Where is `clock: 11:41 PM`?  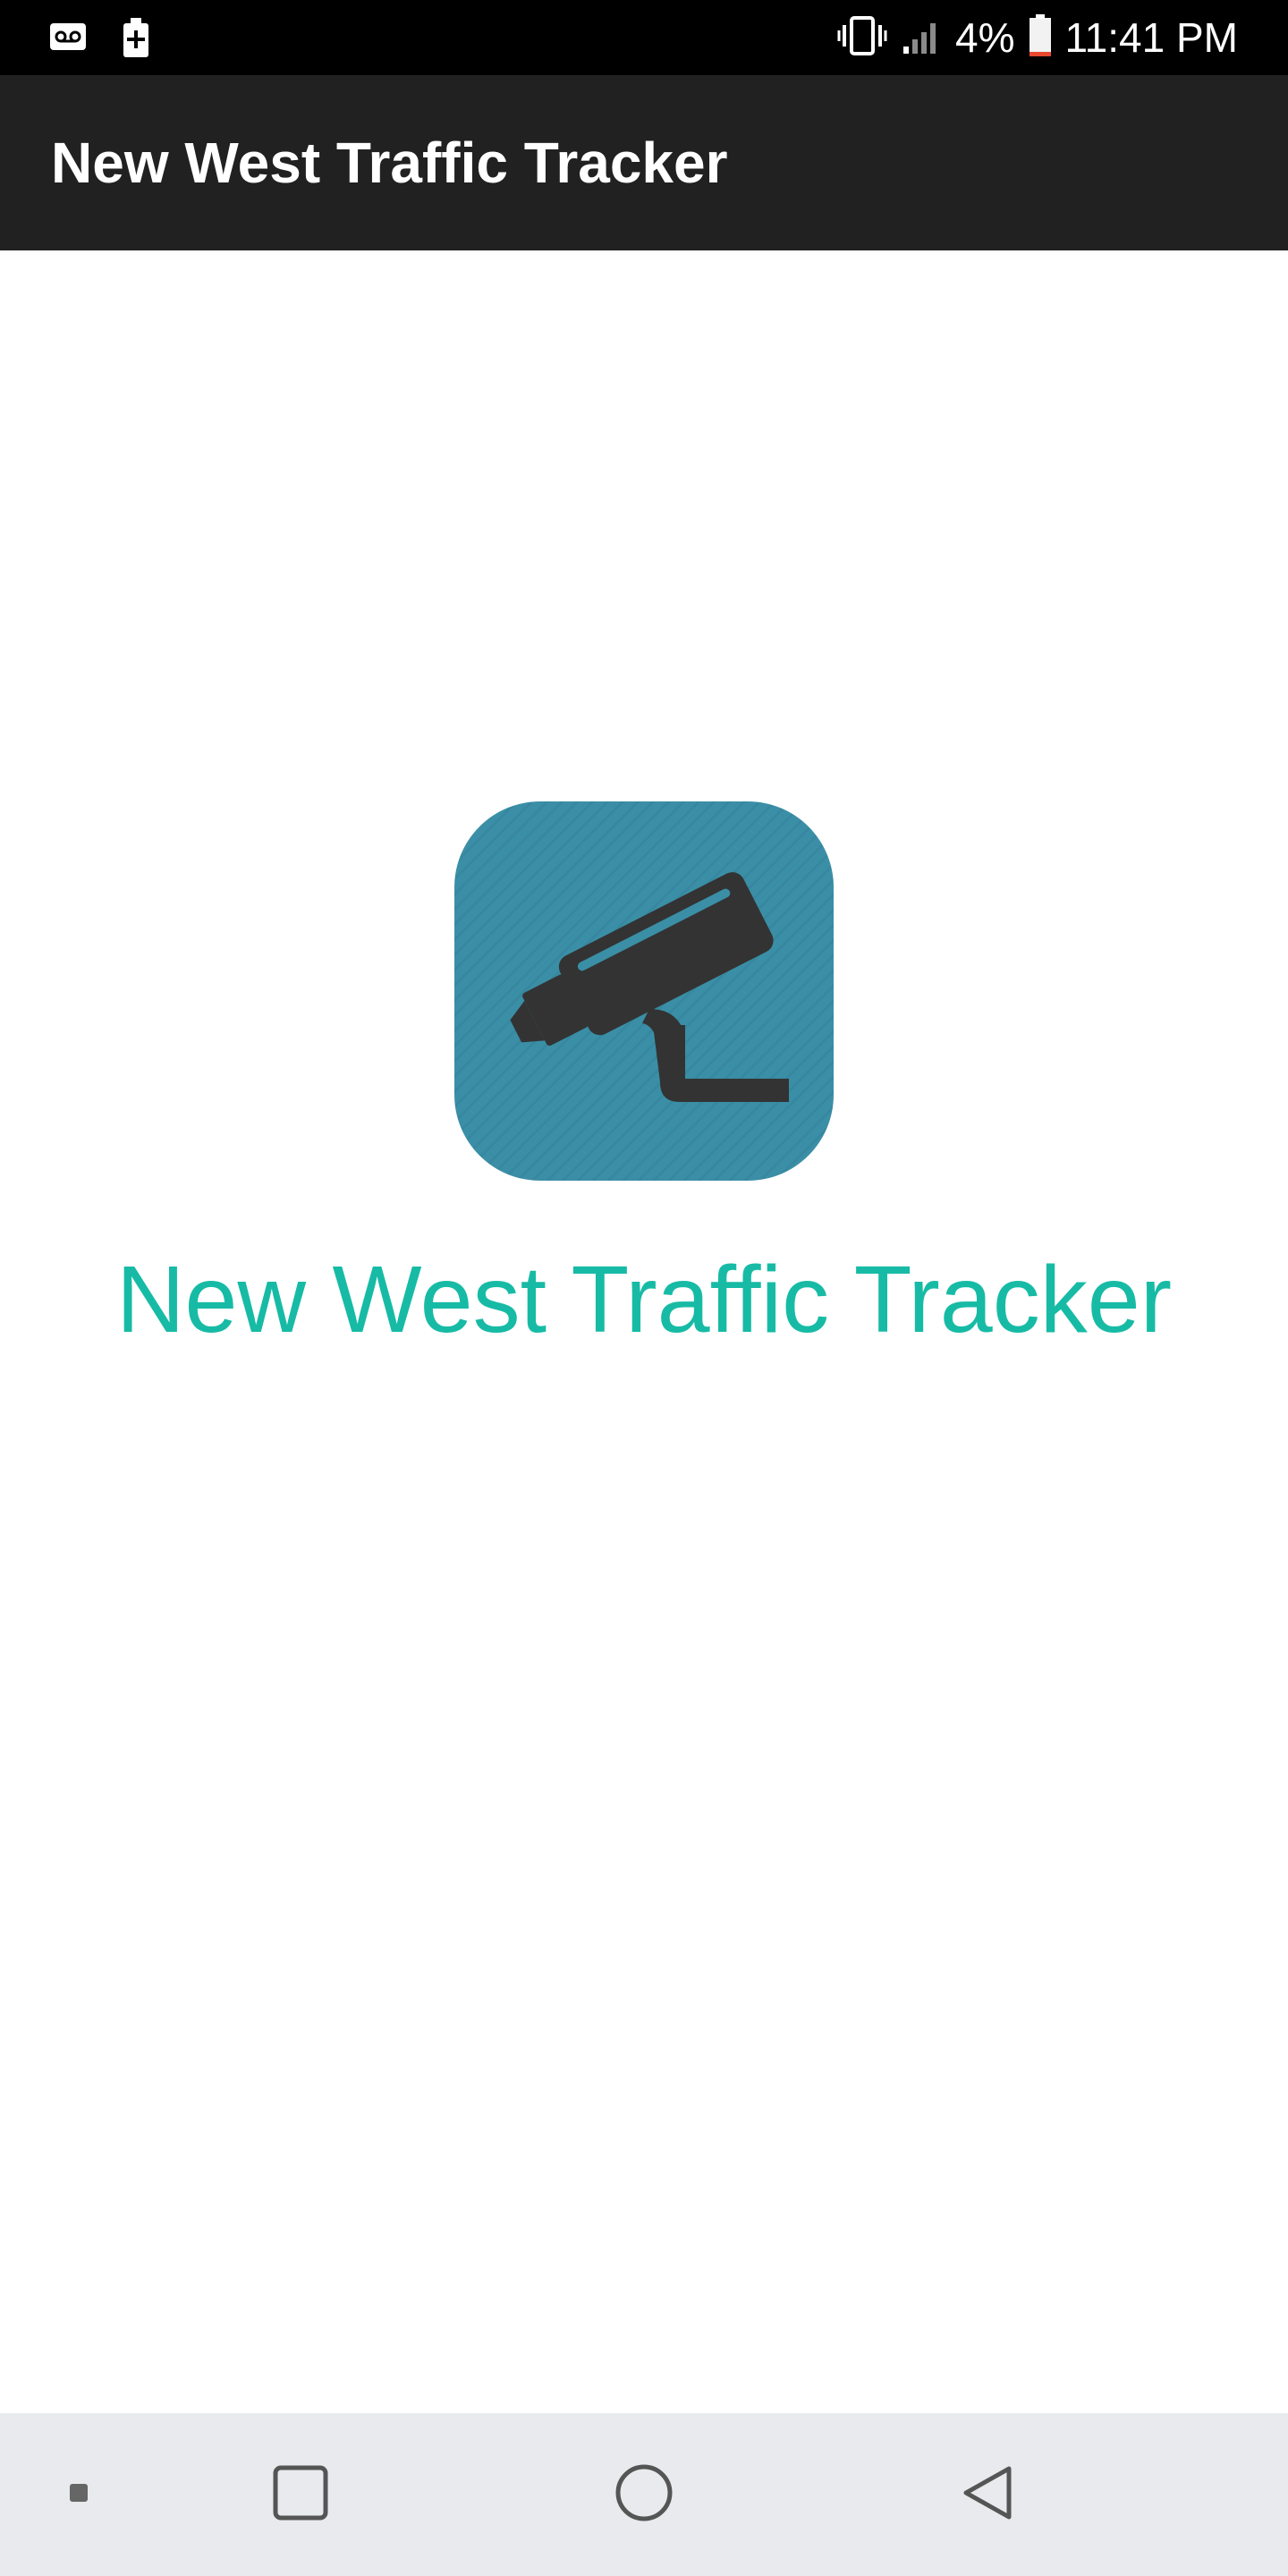
clock: 11:41 PM is located at coordinates (1151, 37).